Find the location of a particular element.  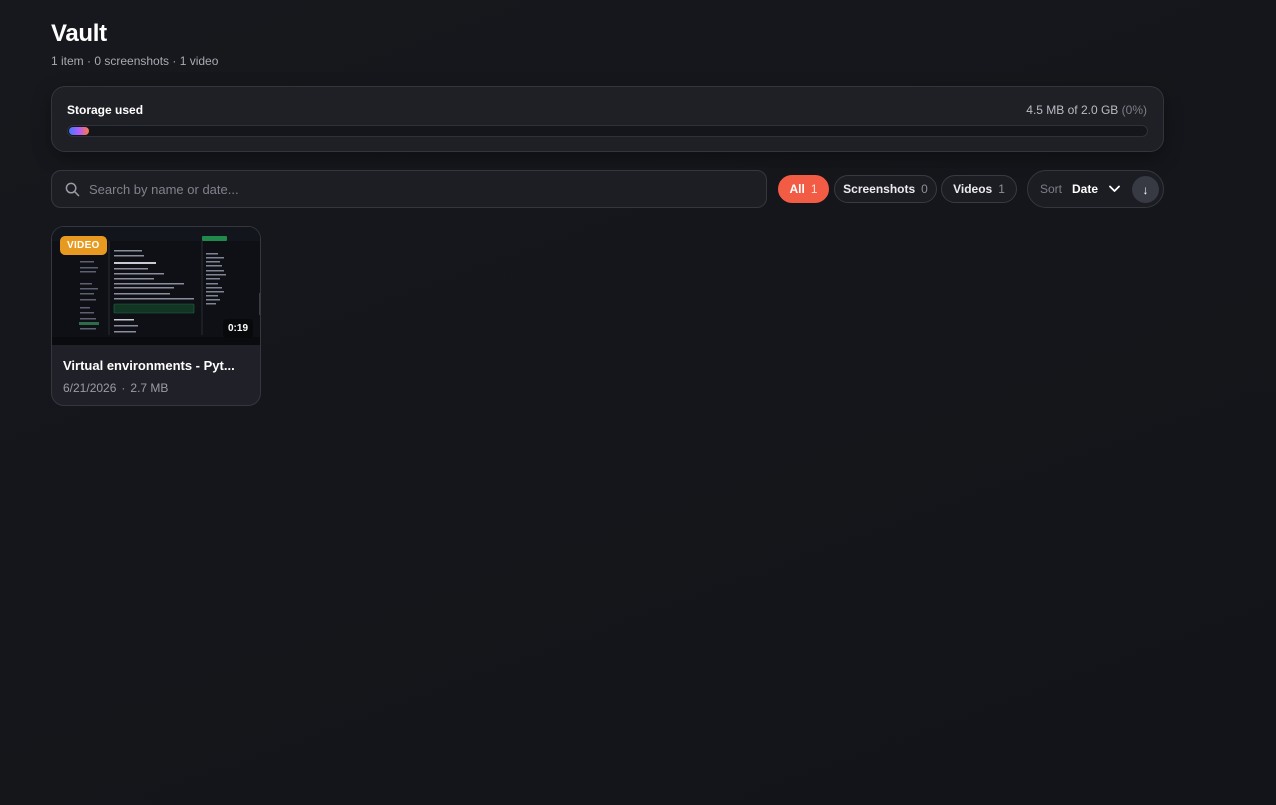

sort-select: Date is located at coordinates (1085, 189).